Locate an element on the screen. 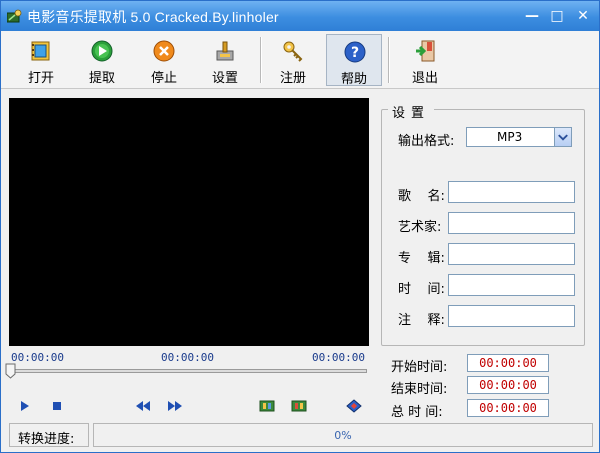 Image resolution: width=600 pixels, height=453 pixels. register-label: 注册 is located at coordinates (292, 78).